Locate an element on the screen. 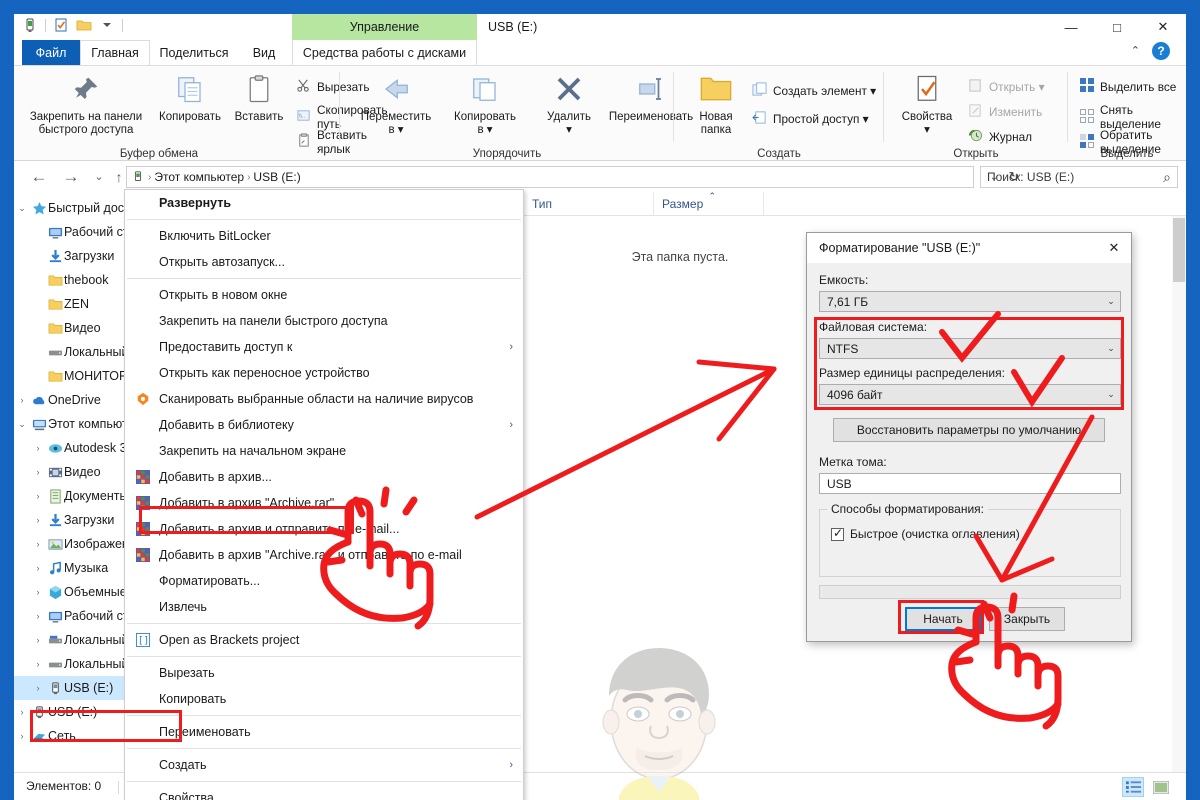  back-button: ← is located at coordinates (39, 177).